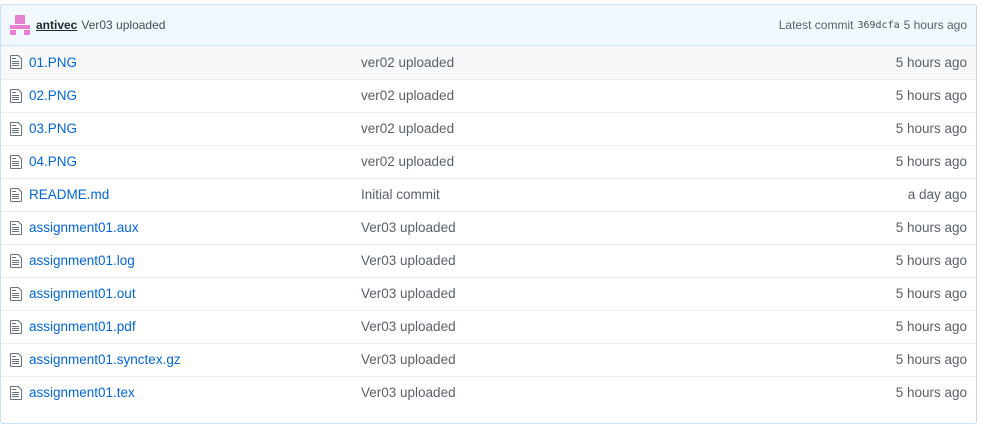  I want to click on file-name-link: assignment01.pdf, so click(82, 326).